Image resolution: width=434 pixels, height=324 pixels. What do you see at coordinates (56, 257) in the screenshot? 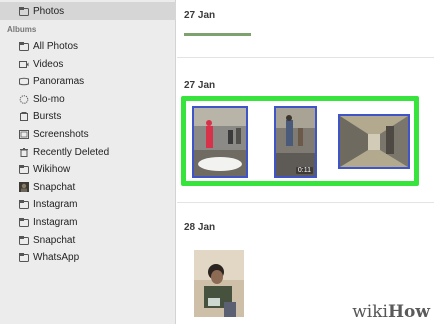
I see `sidebar-item-label: WhatsApp` at bounding box center [56, 257].